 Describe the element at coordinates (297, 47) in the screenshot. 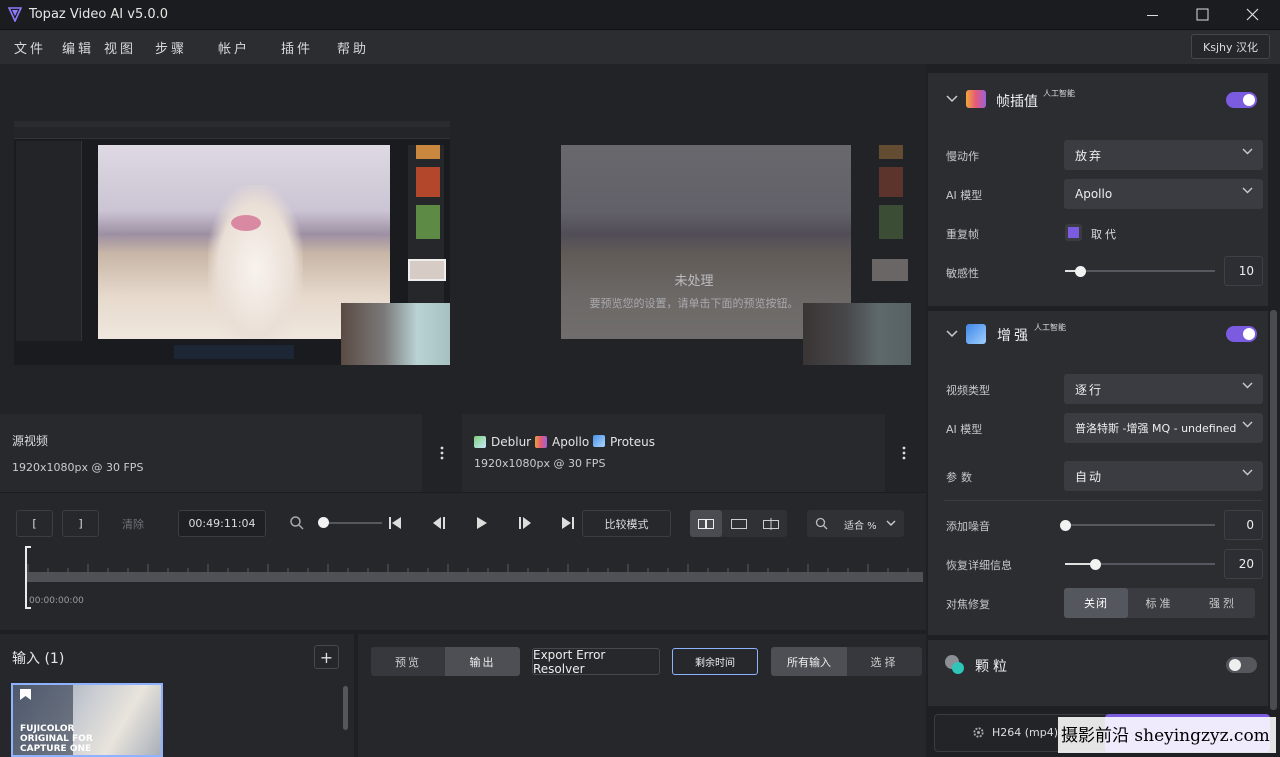

I see `menu-plugins: 插件` at that location.